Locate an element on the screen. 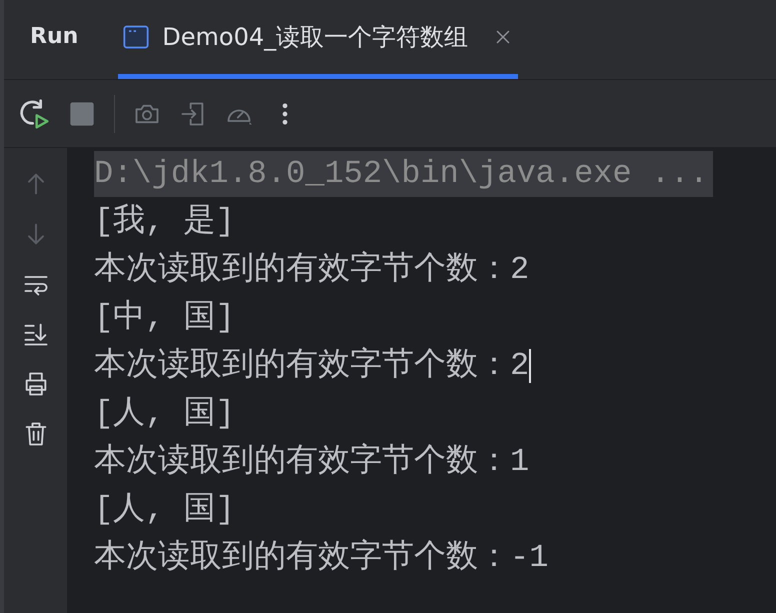 This screenshot has height=613, width=776. rerun-icon is located at coordinates (34, 114).